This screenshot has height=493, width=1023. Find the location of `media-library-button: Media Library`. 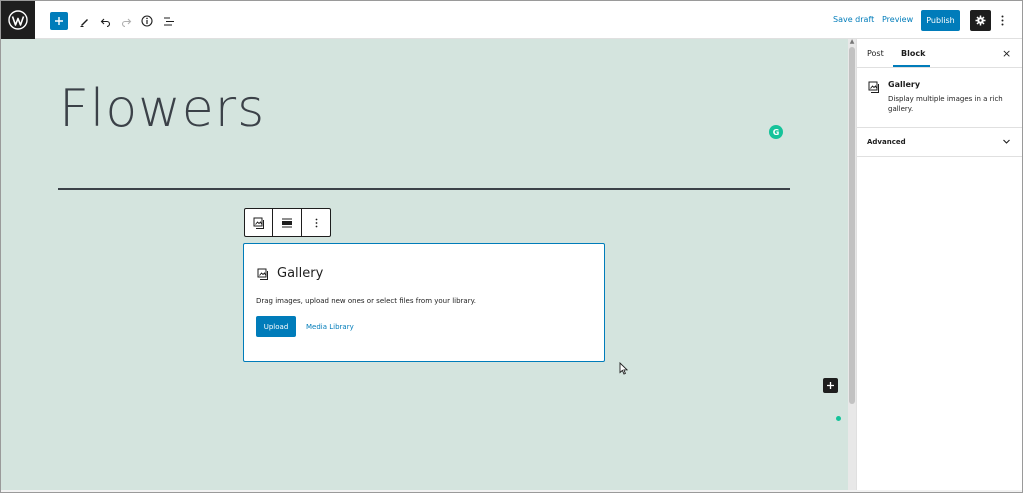

media-library-button: Media Library is located at coordinates (330, 327).